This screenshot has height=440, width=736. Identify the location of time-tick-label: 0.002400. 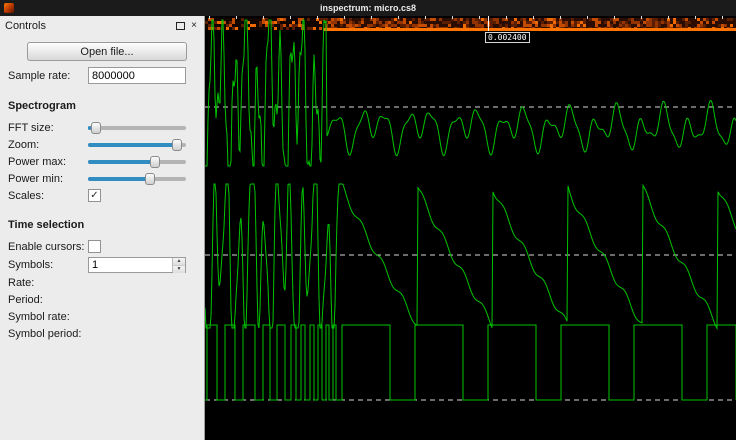
(507, 37).